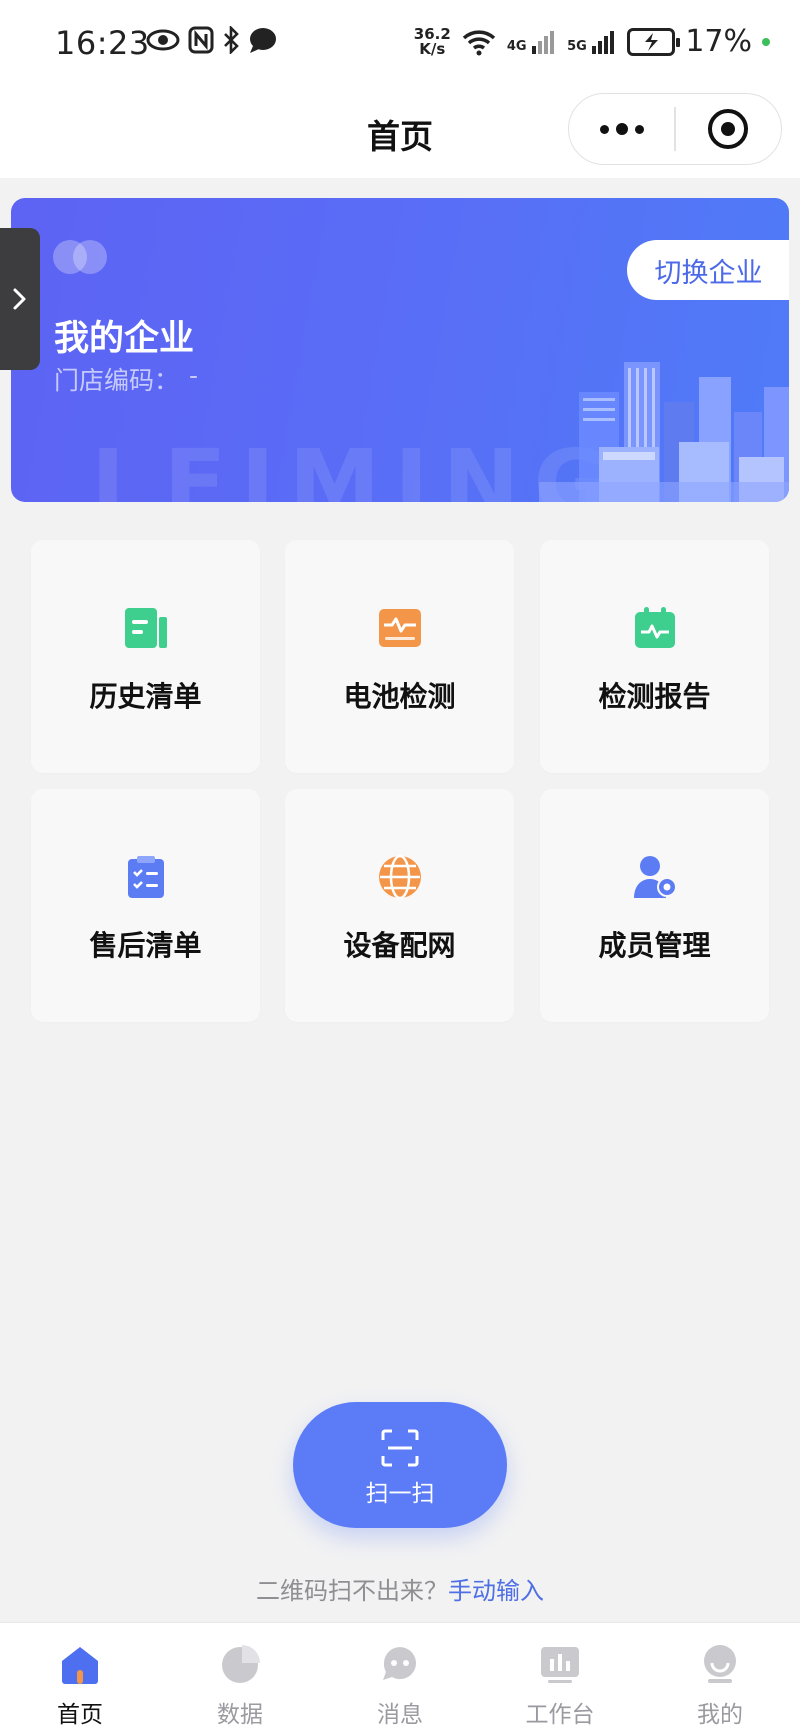  I want to click on home-icon, so click(80, 1665).